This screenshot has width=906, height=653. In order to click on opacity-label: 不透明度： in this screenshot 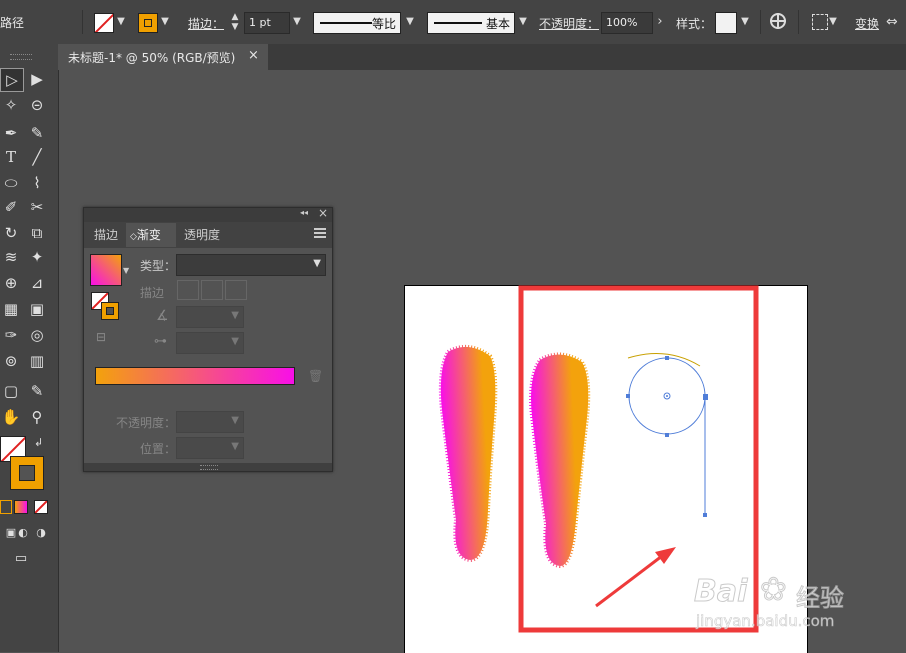, I will do `click(146, 423)`.